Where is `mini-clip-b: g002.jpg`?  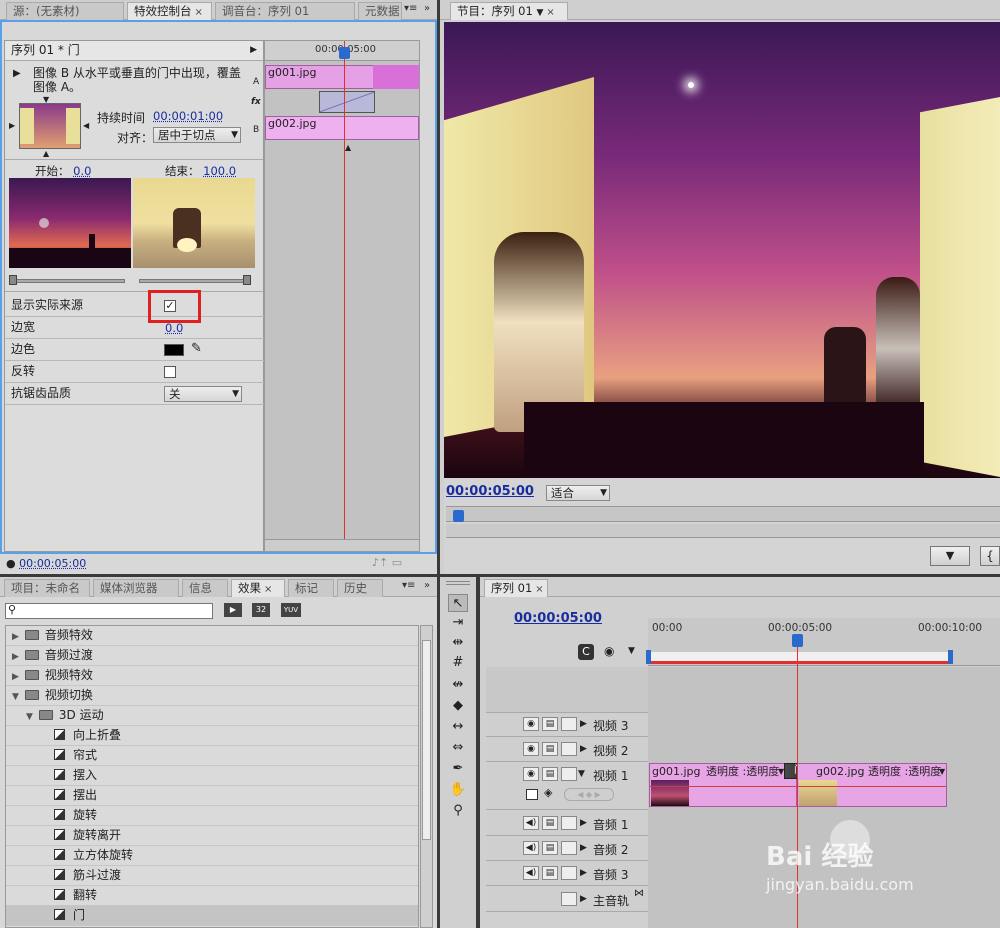 mini-clip-b: g002.jpg is located at coordinates (342, 128).